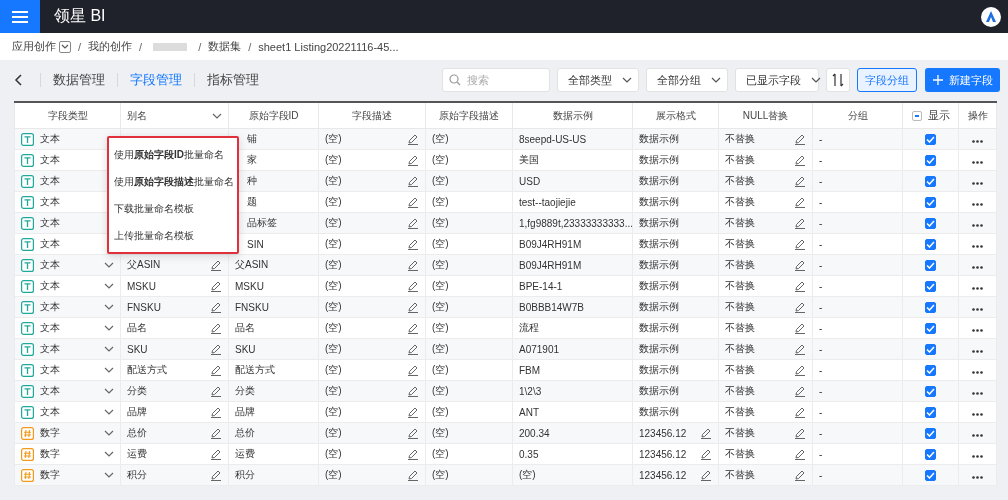 Image resolution: width=1008 pixels, height=500 pixels. I want to click on filter-dropdown: 已显示字段, so click(777, 80).